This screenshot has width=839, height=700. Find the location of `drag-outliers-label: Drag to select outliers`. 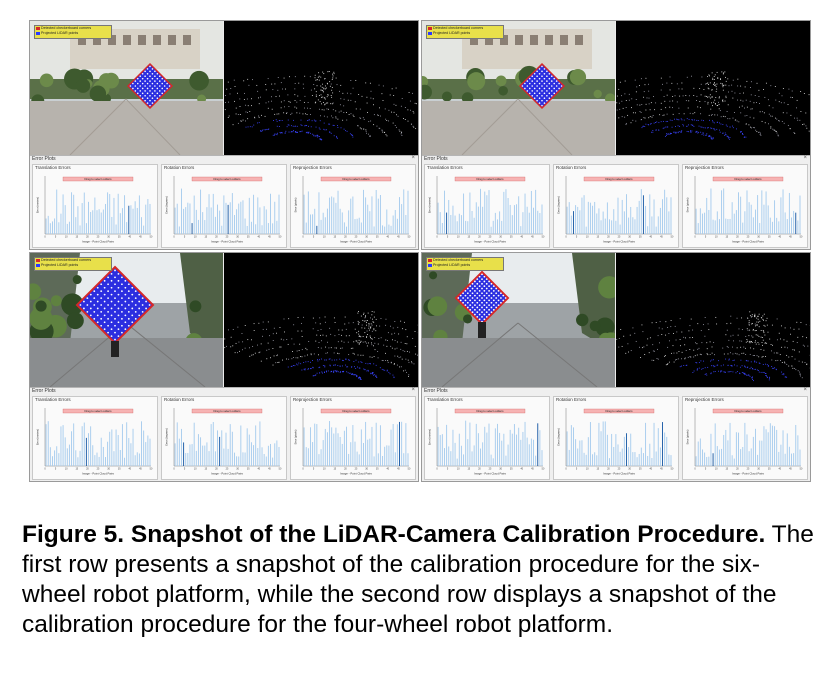

drag-outliers-label: Drag to select outliers is located at coordinates (619, 411).